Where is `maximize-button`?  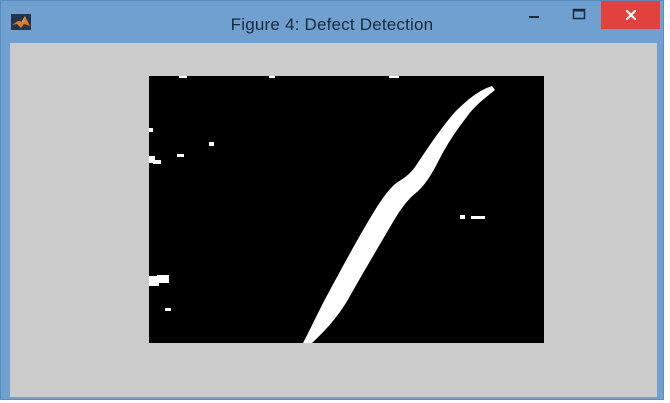 maximize-button is located at coordinates (579, 14).